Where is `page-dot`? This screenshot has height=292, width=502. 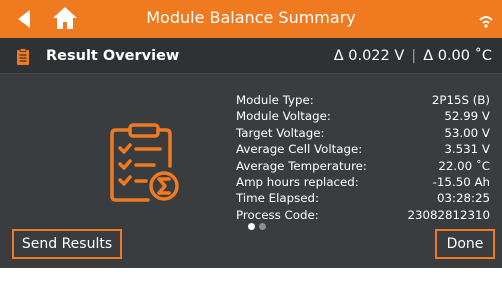 page-dot is located at coordinates (262, 226).